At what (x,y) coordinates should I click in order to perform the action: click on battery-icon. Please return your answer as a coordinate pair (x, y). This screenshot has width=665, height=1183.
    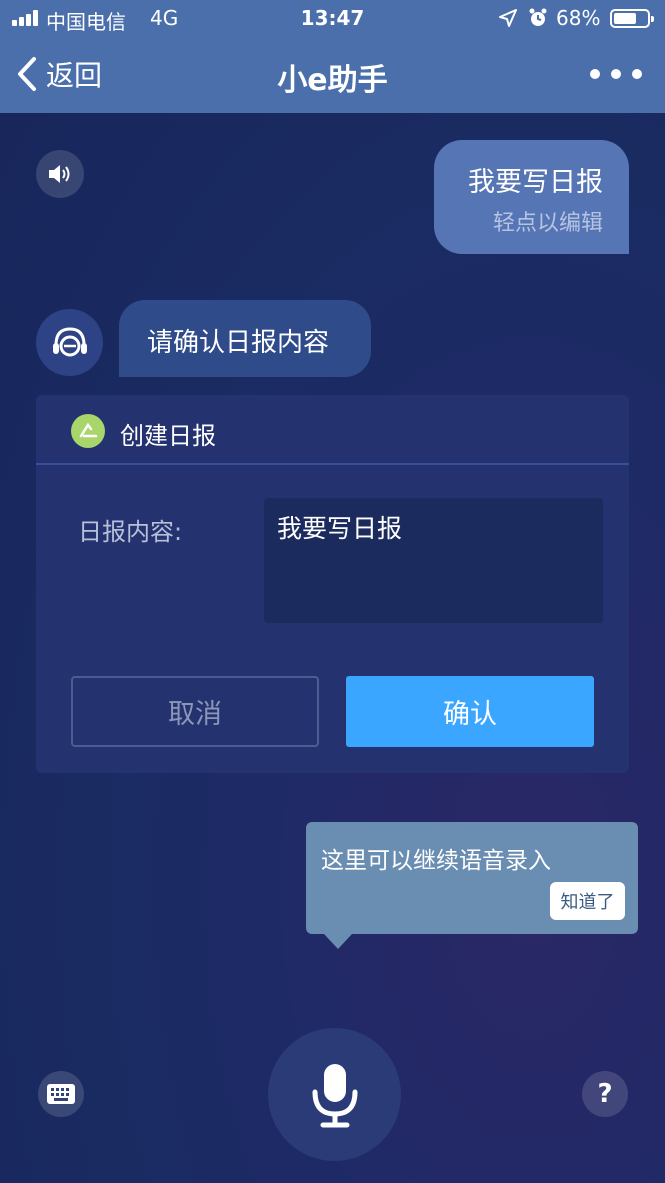
    Looking at the image, I should click on (632, 18).